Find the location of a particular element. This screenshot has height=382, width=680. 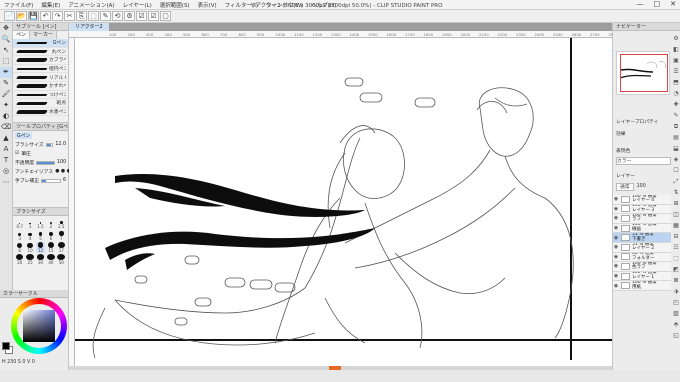

layer-row: ◉ 51 % 通常 レイヤー 2 is located at coordinates (642, 247).